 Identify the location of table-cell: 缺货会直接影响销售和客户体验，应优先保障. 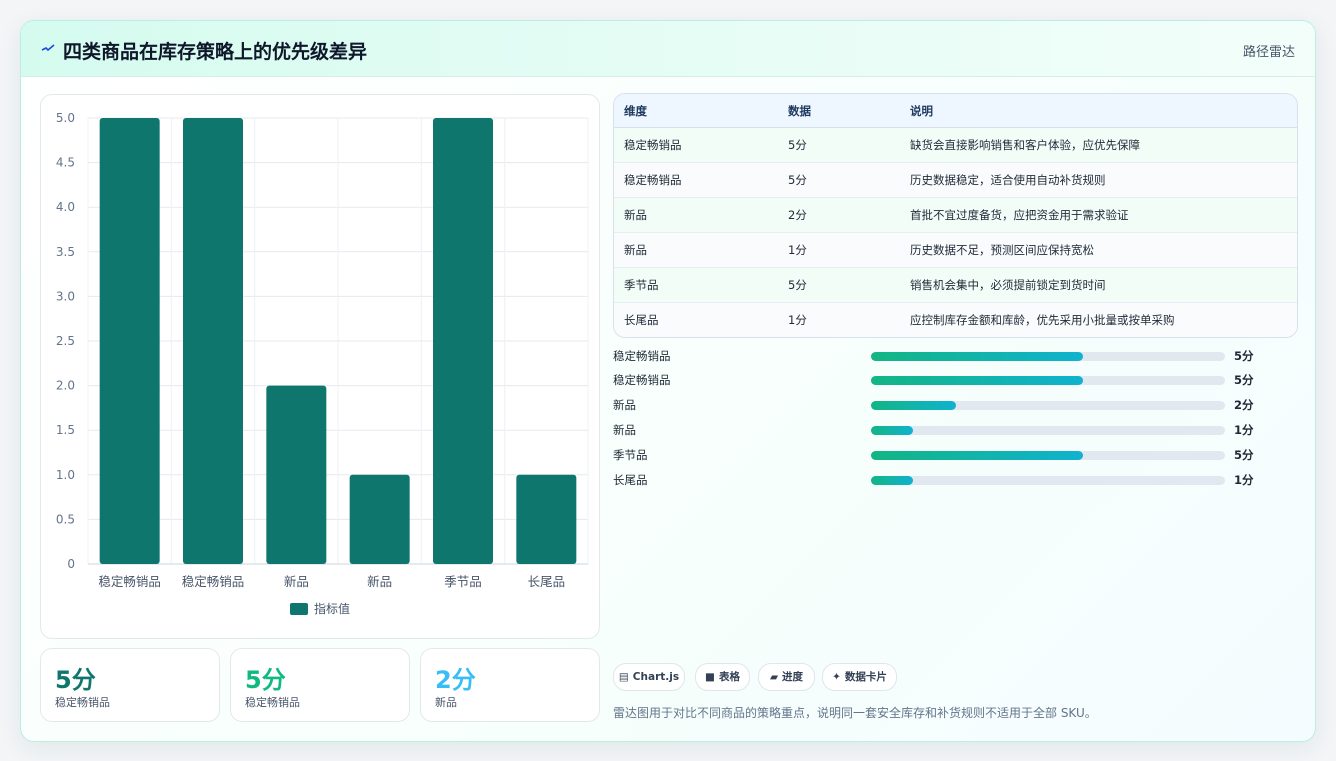
(1098, 145).